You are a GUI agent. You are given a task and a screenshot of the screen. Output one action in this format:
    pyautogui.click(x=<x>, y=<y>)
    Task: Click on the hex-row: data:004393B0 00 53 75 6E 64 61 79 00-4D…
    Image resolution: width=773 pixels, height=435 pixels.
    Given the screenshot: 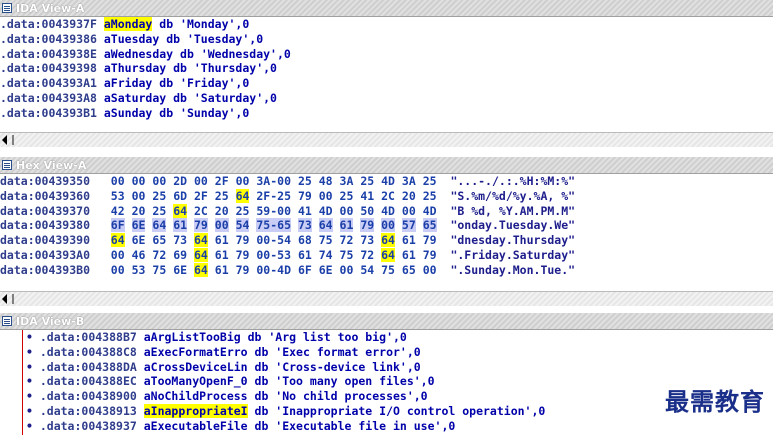 What is the action you would take?
    pyautogui.click(x=386, y=270)
    